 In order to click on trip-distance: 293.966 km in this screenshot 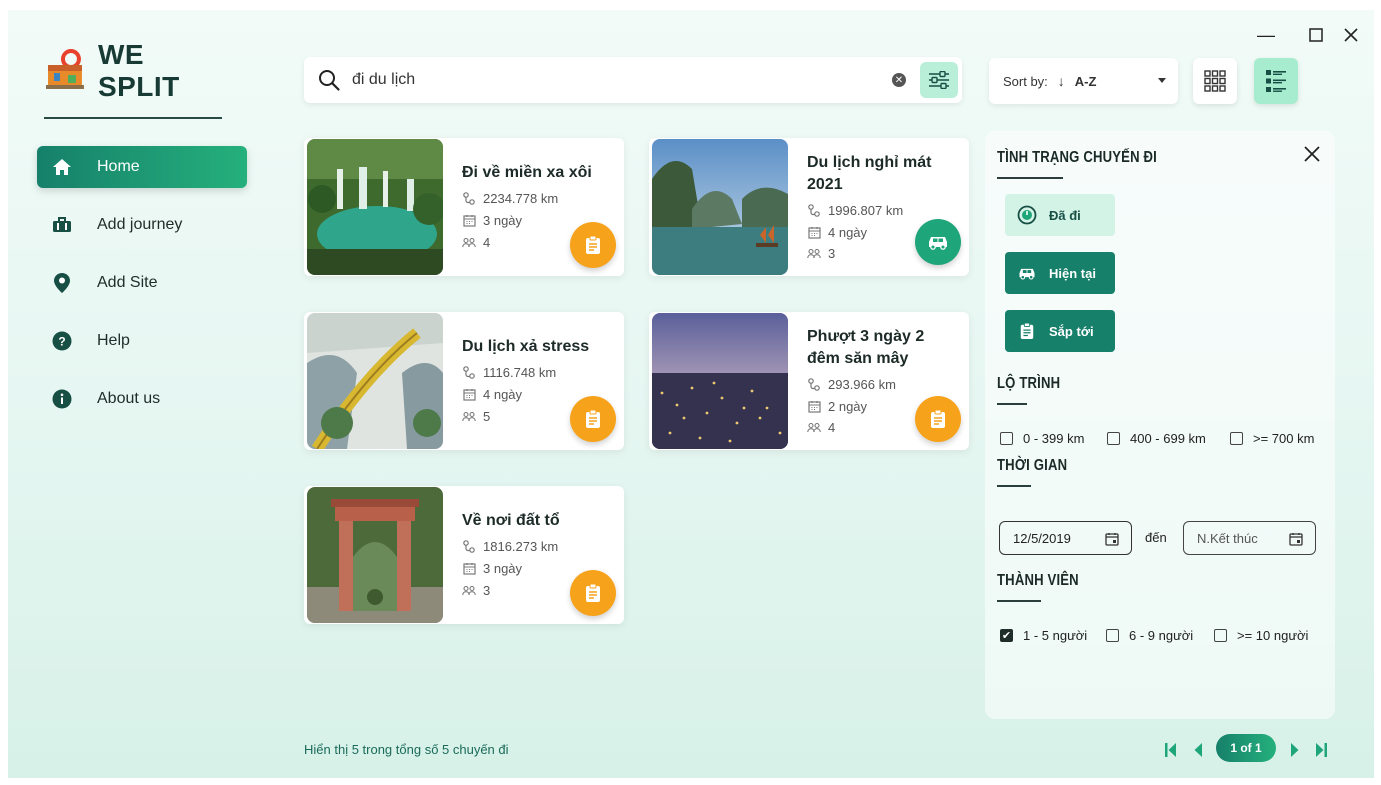, I will do `click(851, 384)`.